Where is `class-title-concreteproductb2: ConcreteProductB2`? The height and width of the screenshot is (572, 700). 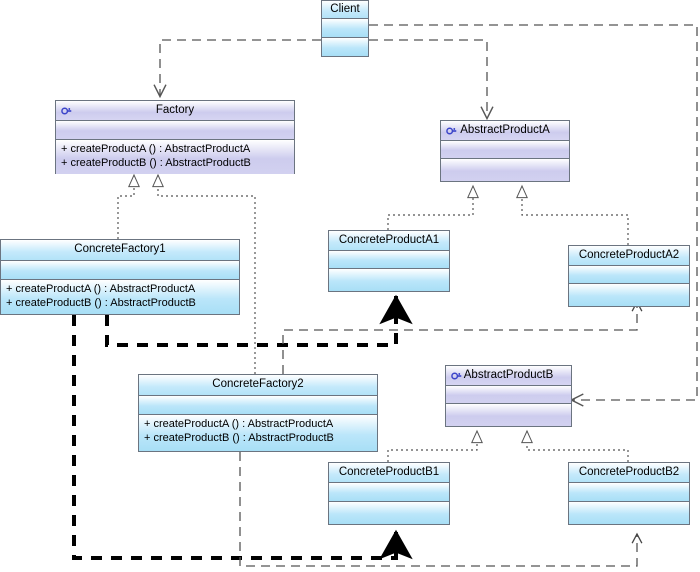
class-title-concreteproductb2: ConcreteProductB2 is located at coordinates (629, 473).